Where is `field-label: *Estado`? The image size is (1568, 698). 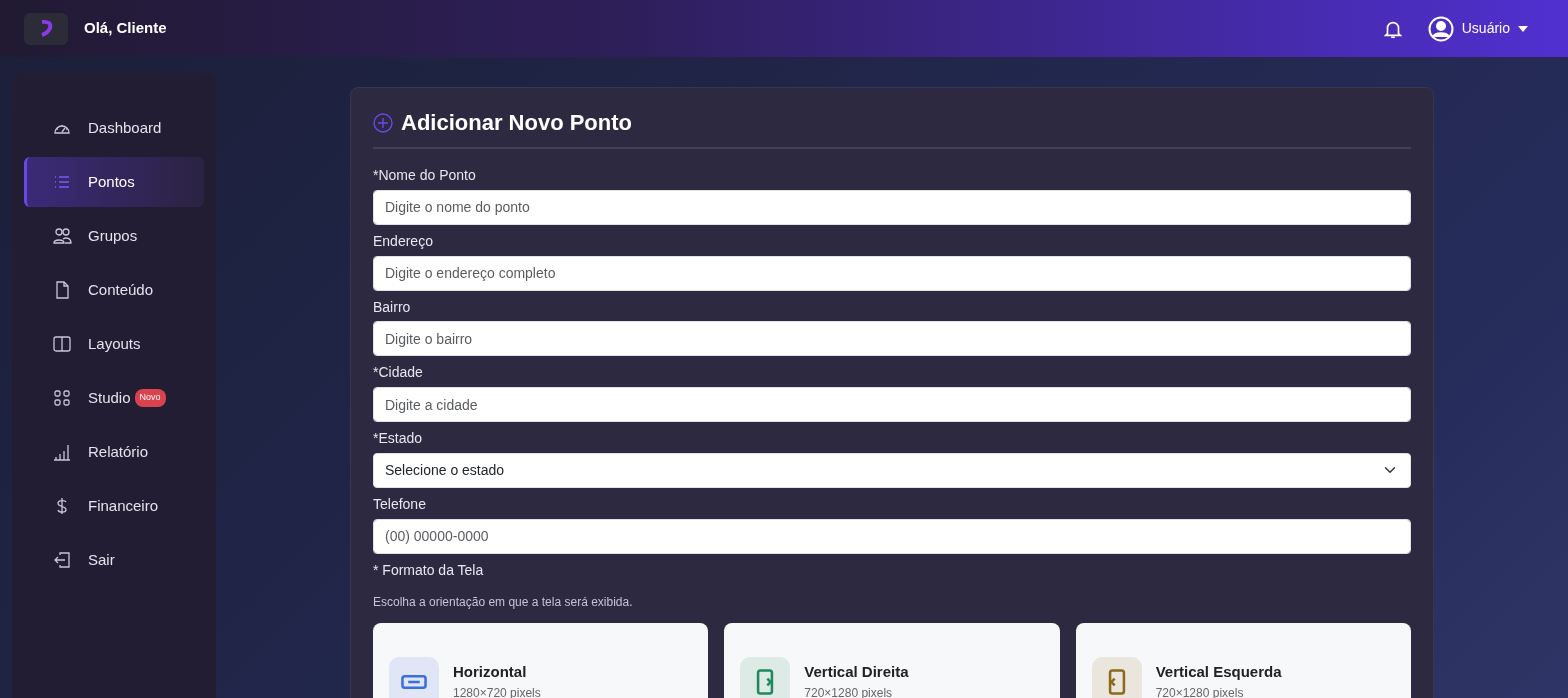 field-label: *Estado is located at coordinates (398, 438).